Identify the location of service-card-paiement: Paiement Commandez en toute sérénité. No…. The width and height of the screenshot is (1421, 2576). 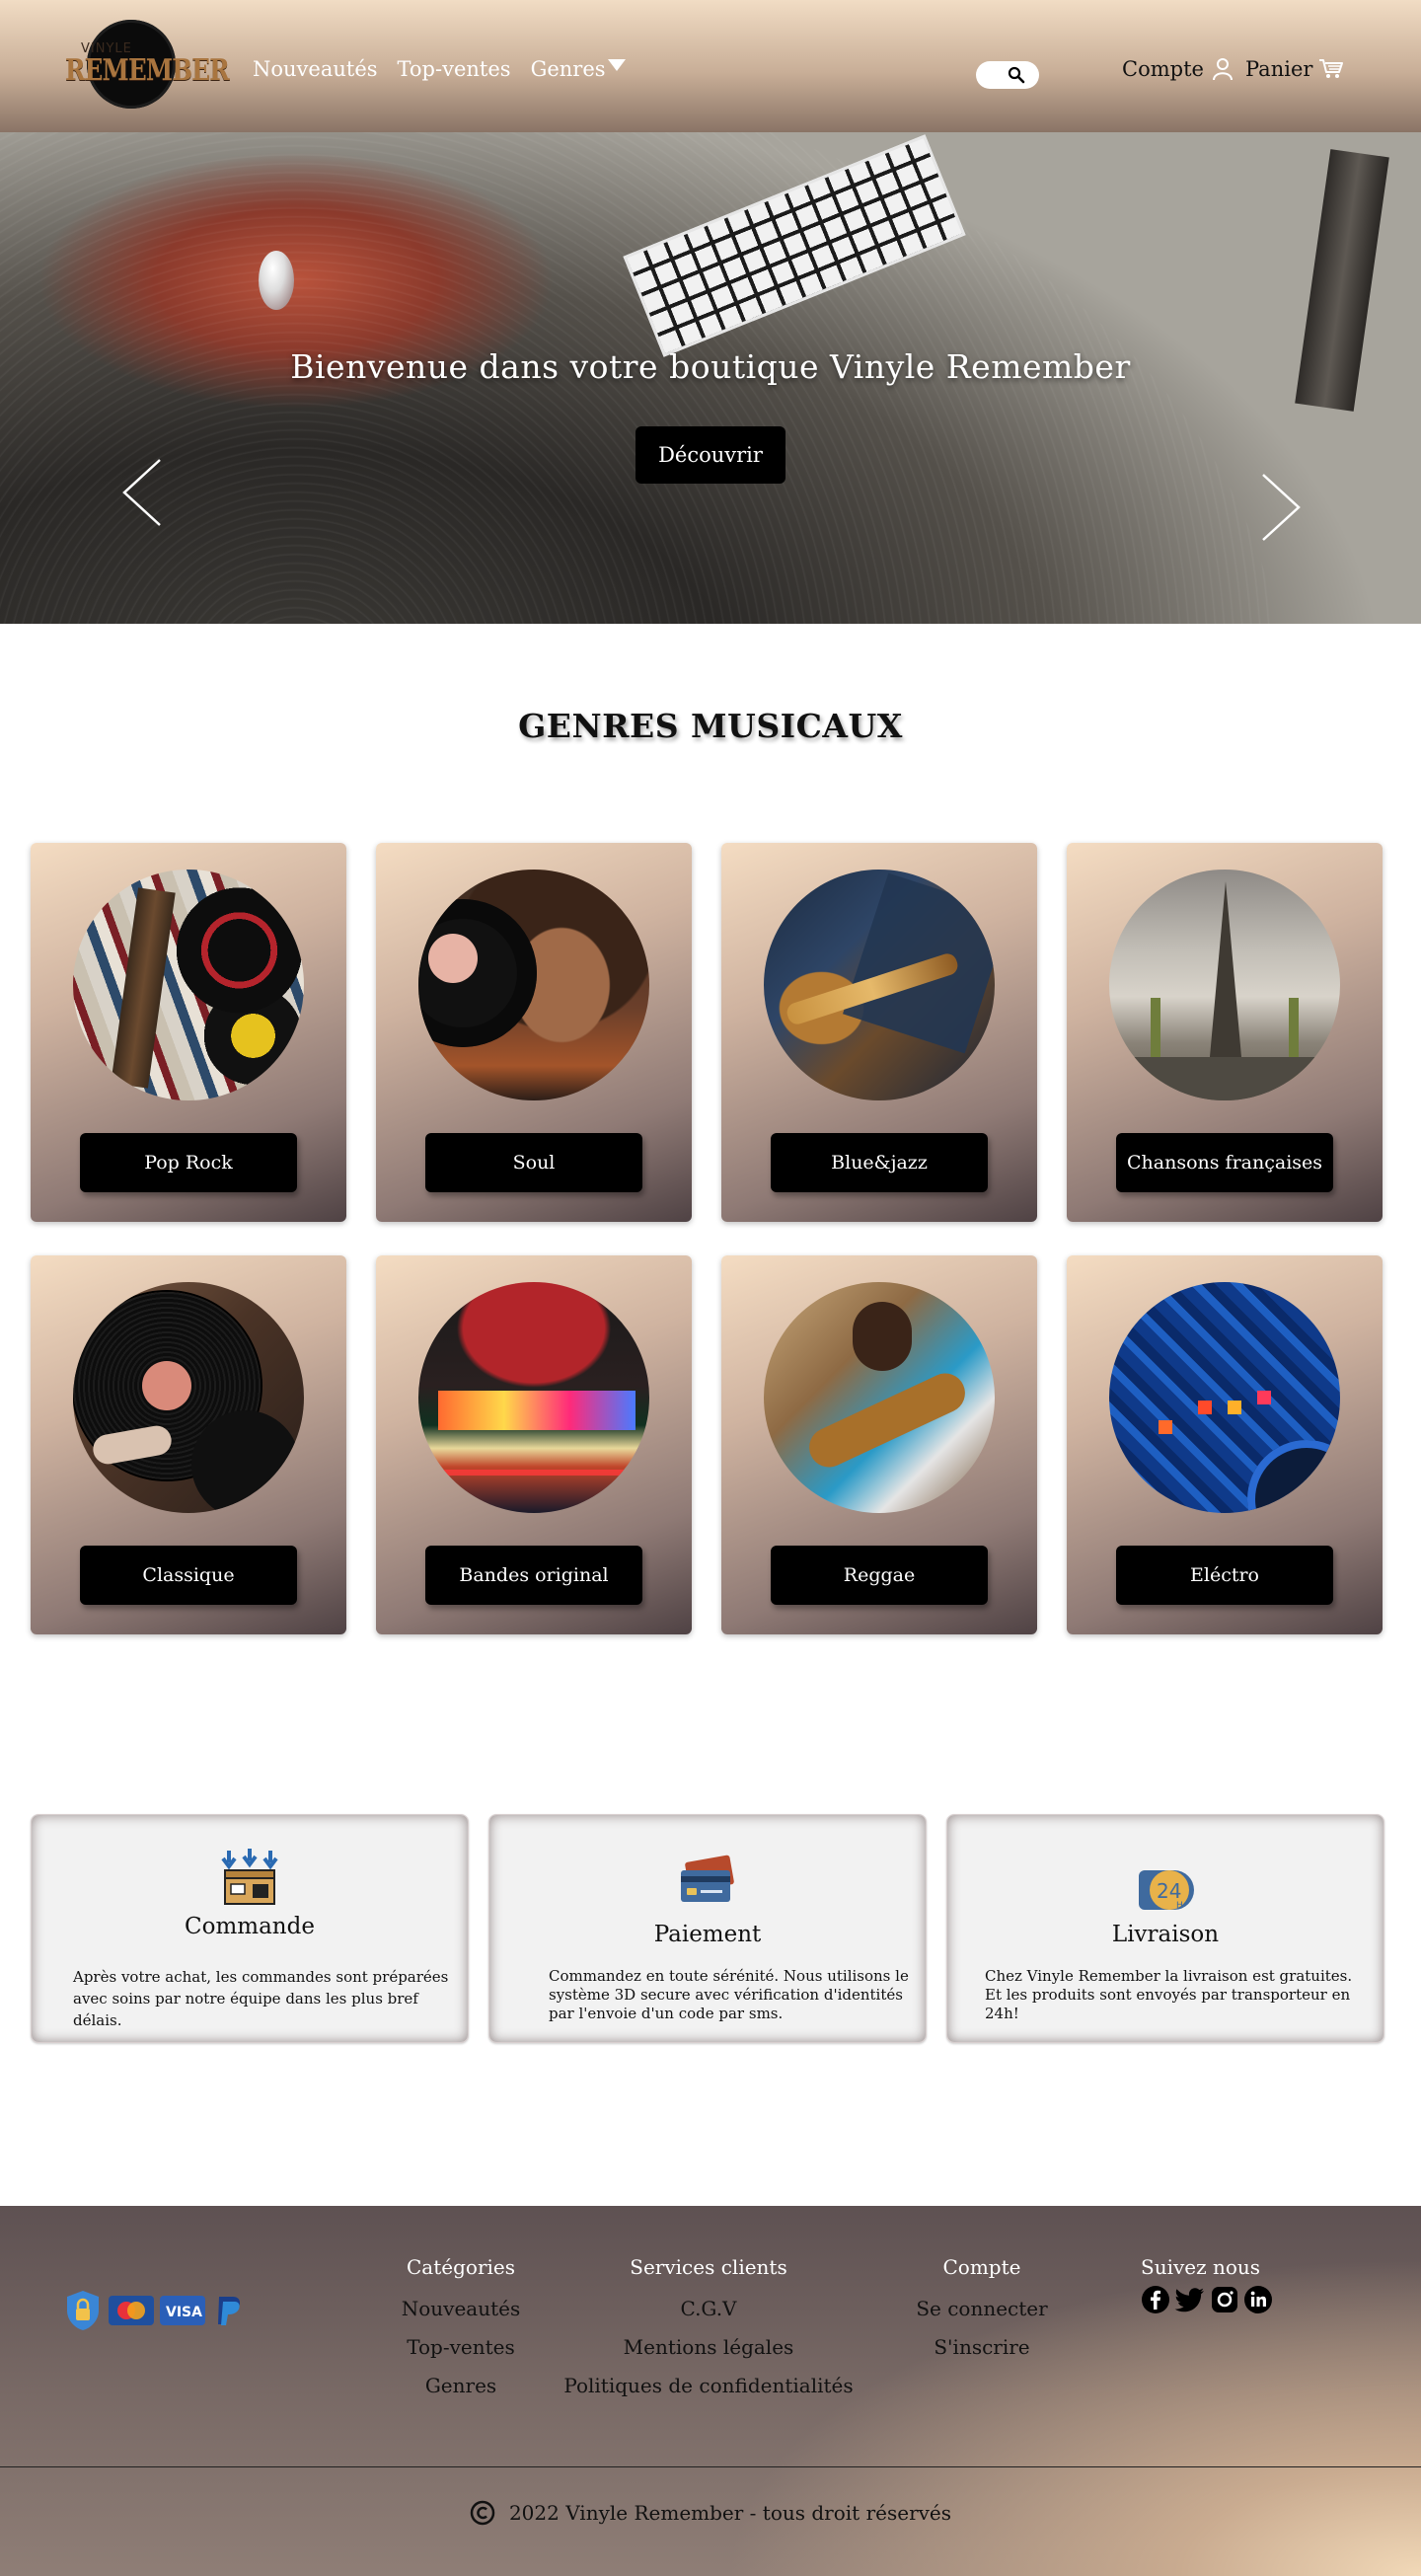
(708, 1928).